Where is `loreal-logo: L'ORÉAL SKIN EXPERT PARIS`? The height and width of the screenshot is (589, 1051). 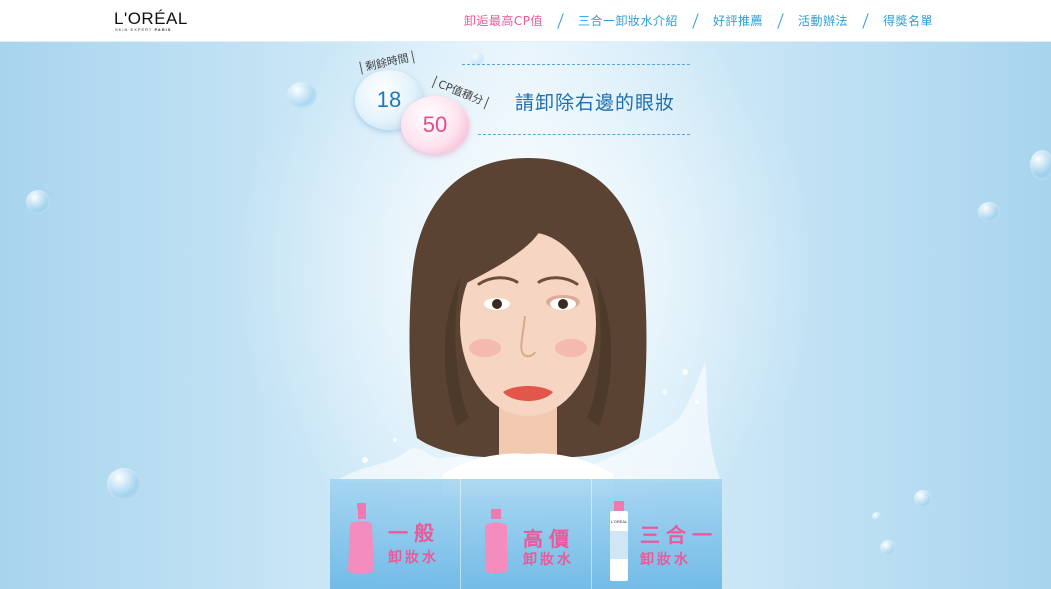
loreal-logo: L'ORÉAL SKIN EXPERT PARIS is located at coordinates (154, 21).